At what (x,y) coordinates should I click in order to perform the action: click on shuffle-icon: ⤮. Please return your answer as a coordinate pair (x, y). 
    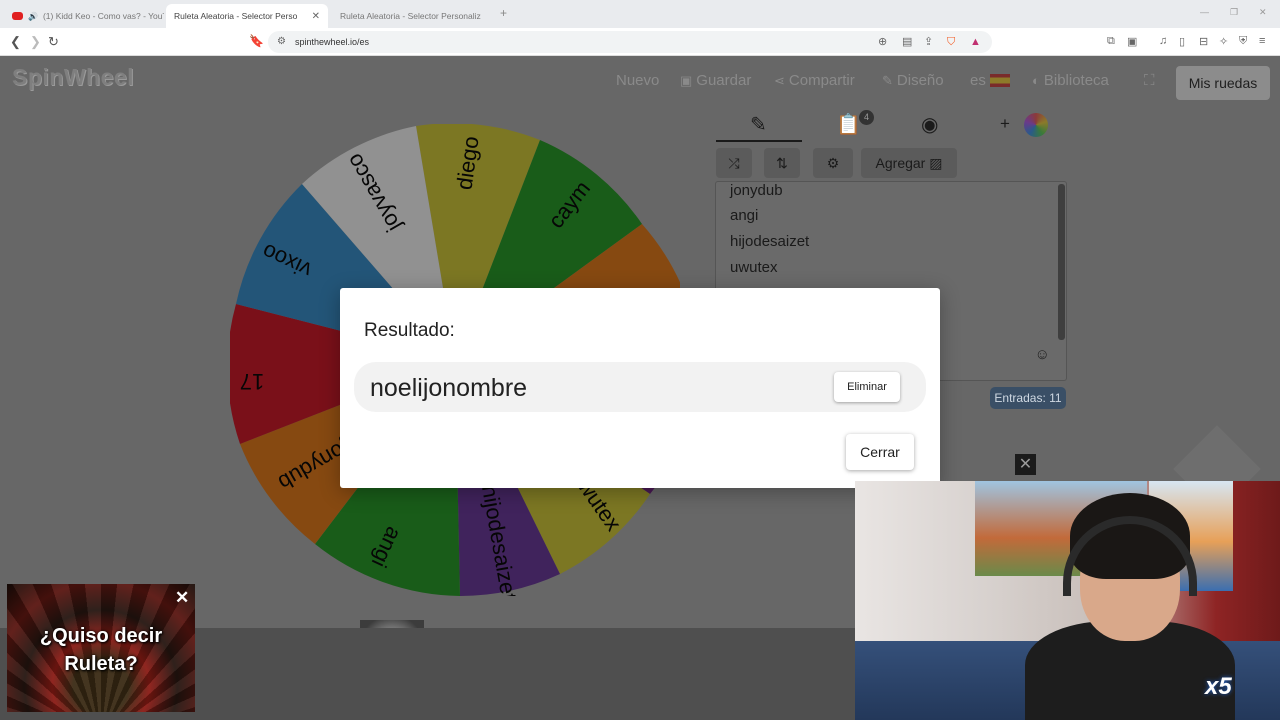
    Looking at the image, I should click on (734, 163).